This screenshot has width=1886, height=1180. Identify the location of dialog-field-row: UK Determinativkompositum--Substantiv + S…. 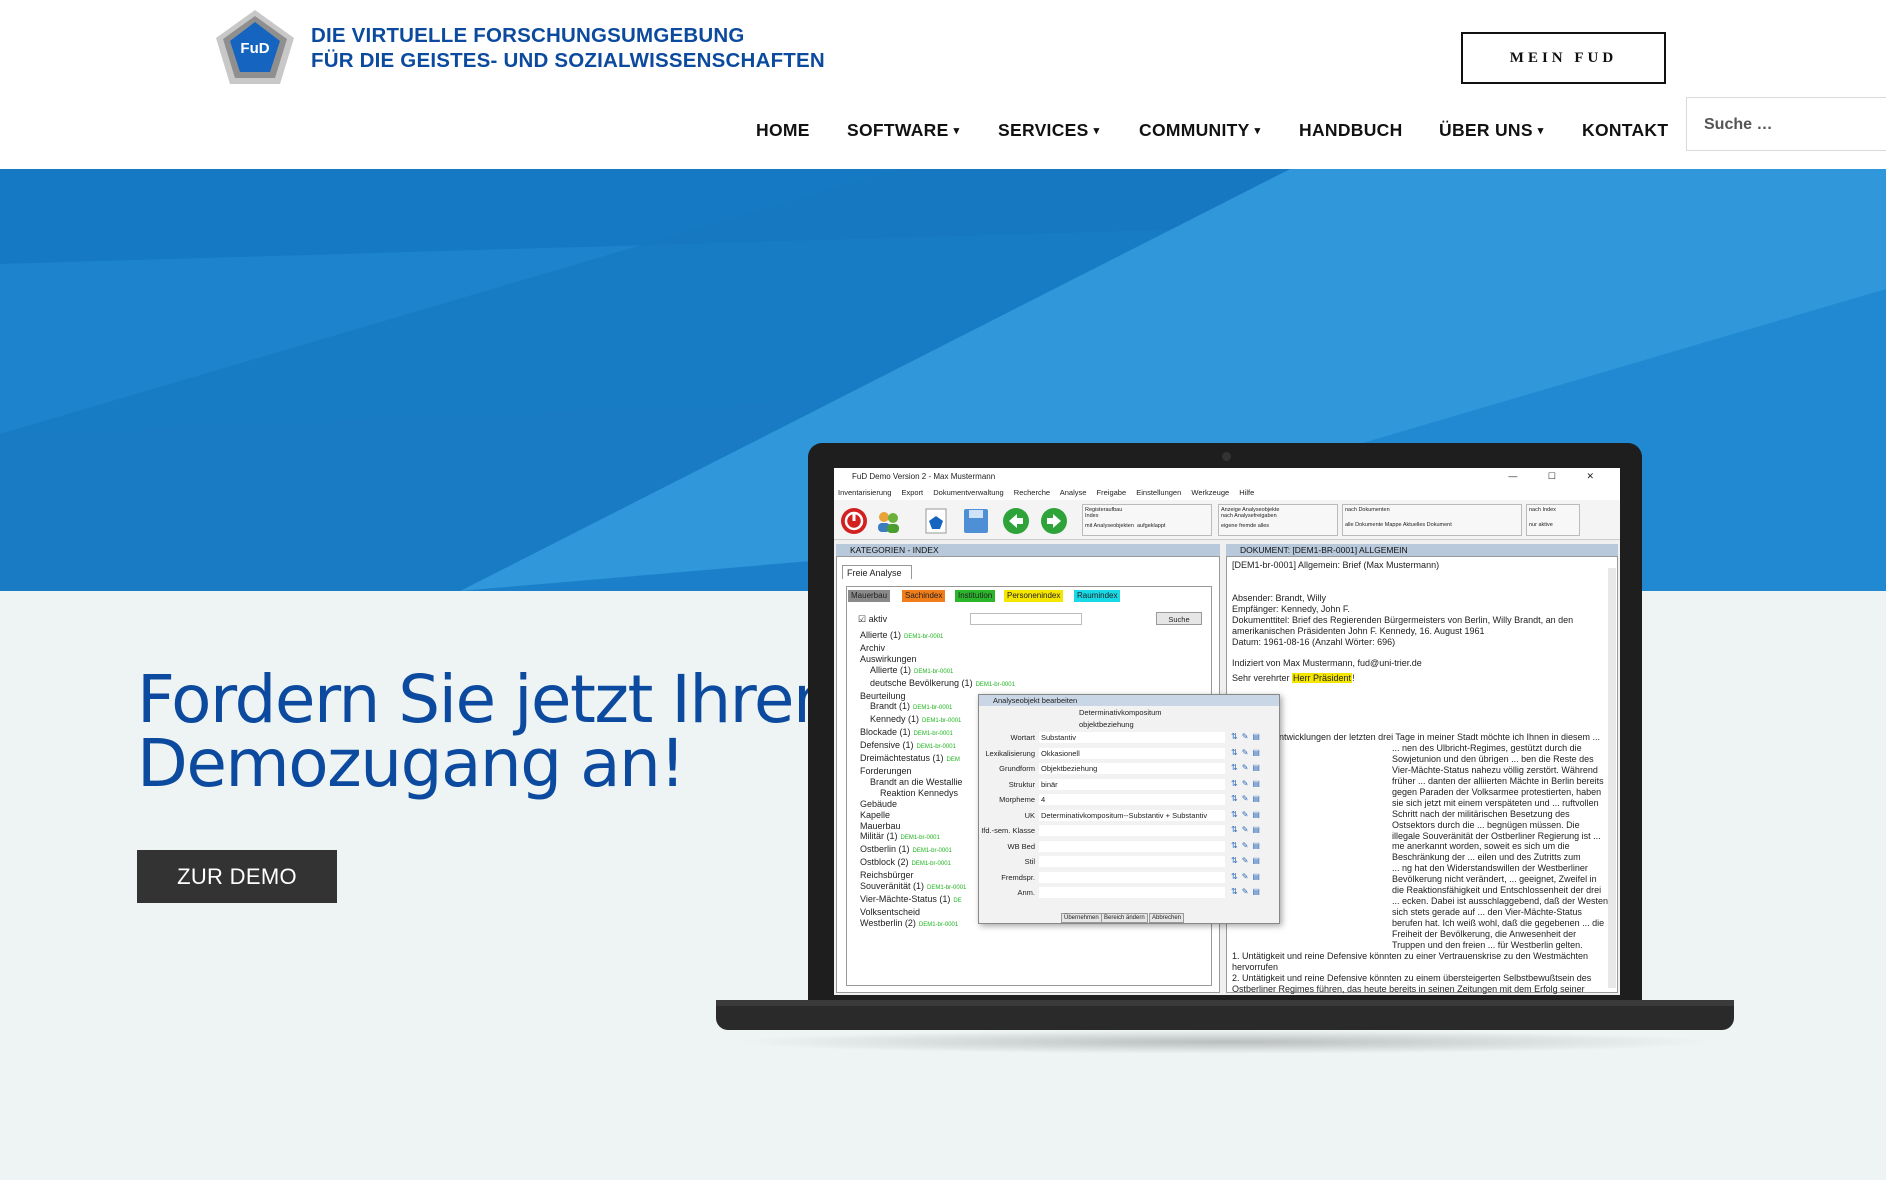
(1129, 815).